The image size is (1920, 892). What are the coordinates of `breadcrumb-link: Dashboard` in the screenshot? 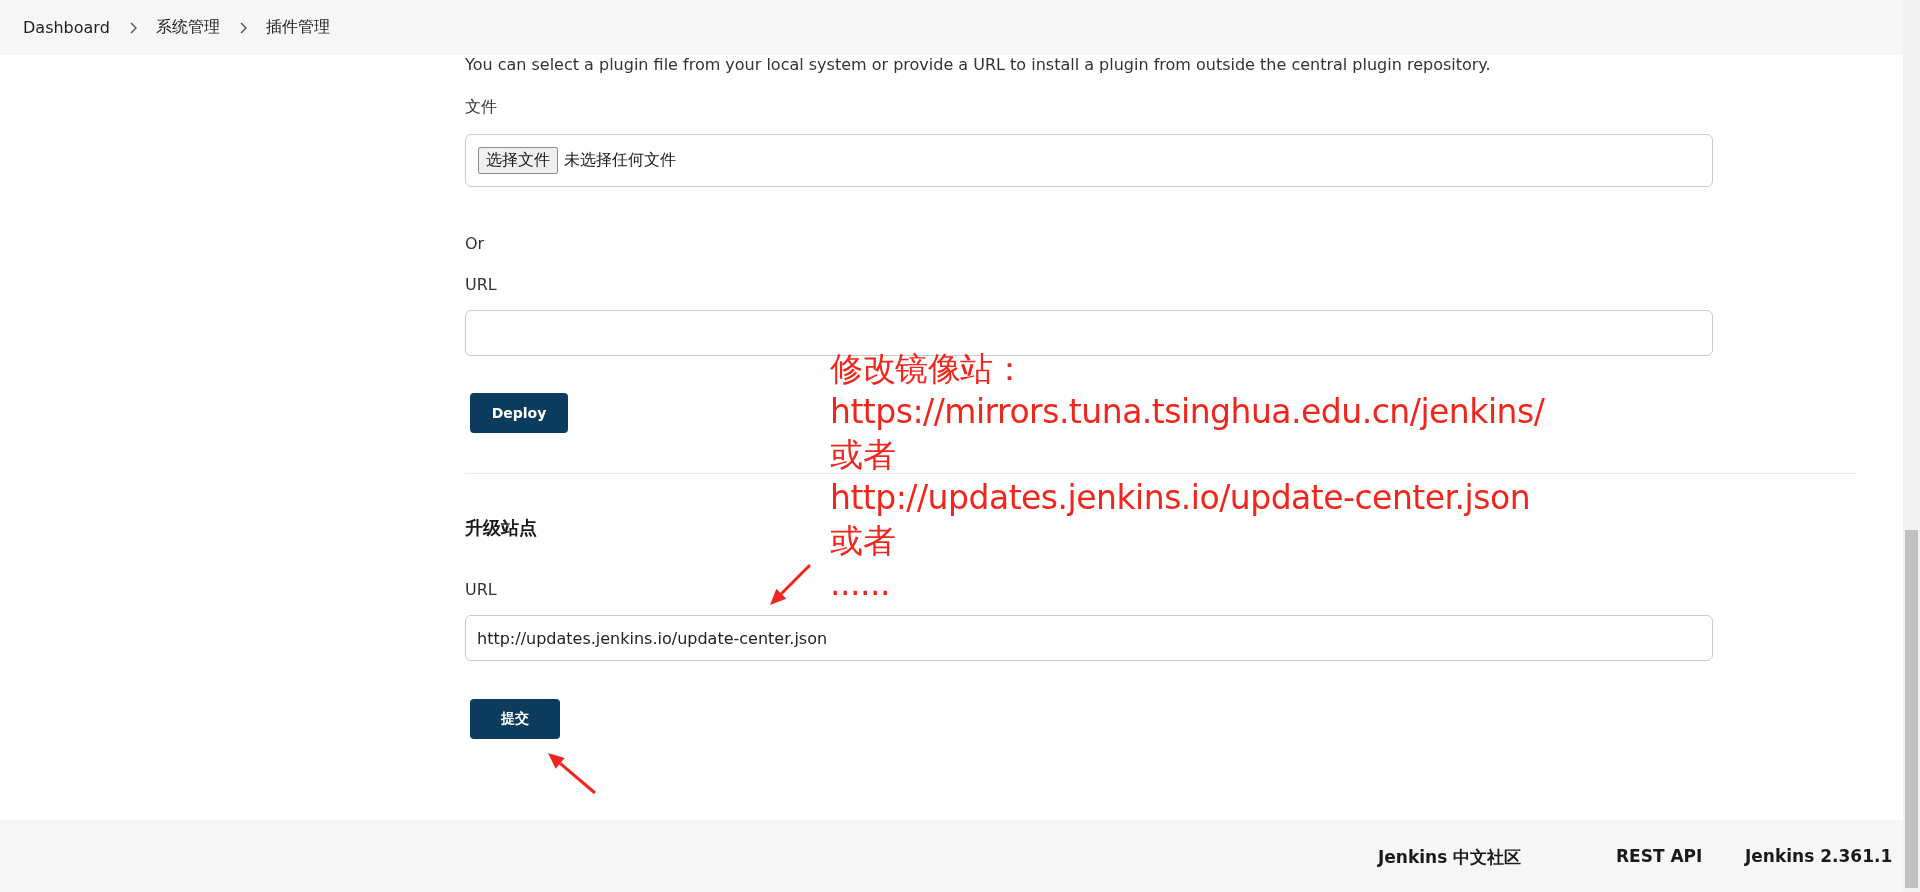 It's located at (66, 27).